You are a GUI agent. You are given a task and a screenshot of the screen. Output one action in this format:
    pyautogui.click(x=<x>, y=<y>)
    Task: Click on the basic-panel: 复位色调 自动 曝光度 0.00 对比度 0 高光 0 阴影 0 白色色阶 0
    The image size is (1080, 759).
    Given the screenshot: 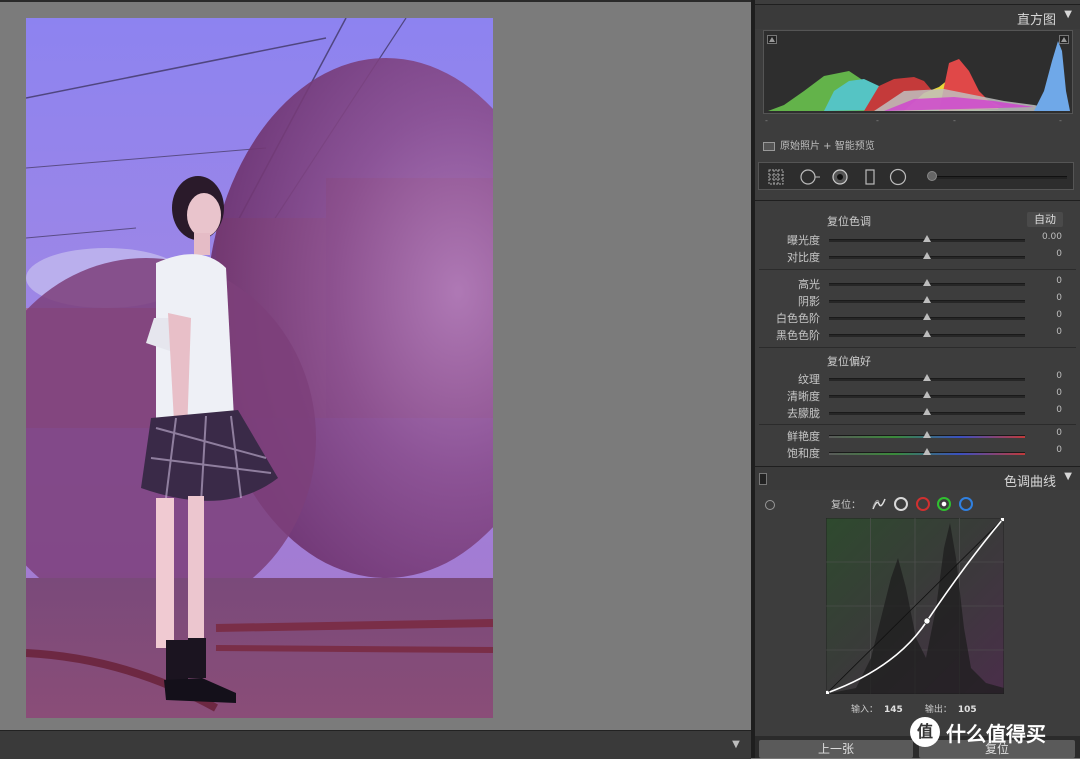 What is the action you would take?
    pyautogui.click(x=917, y=331)
    